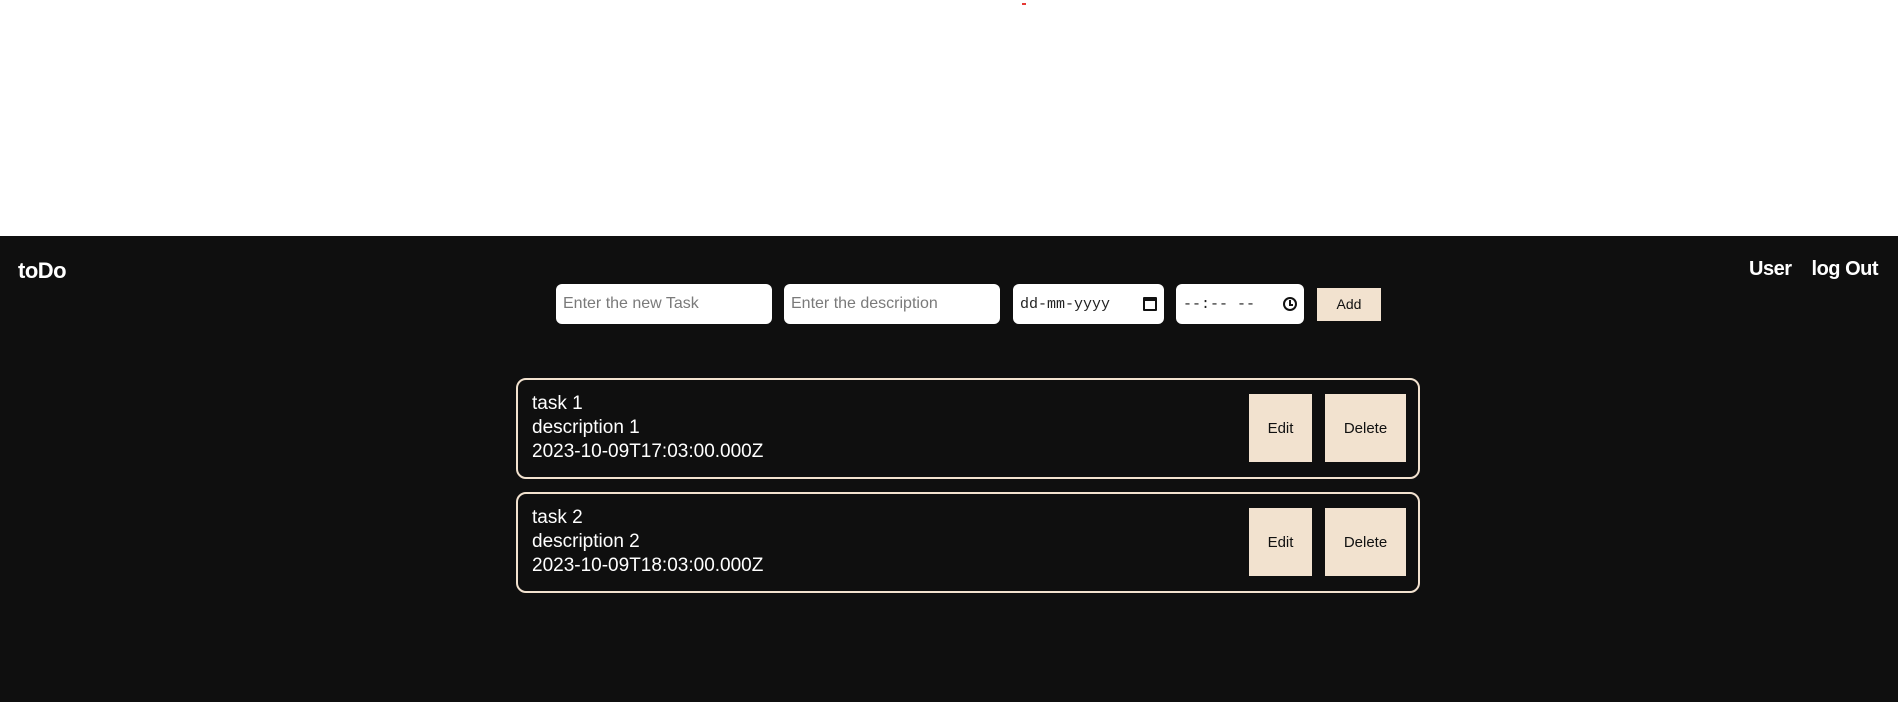 The height and width of the screenshot is (702, 1898). Describe the element at coordinates (1219, 304) in the screenshot. I see `time-placeholder: --:-- --` at that location.